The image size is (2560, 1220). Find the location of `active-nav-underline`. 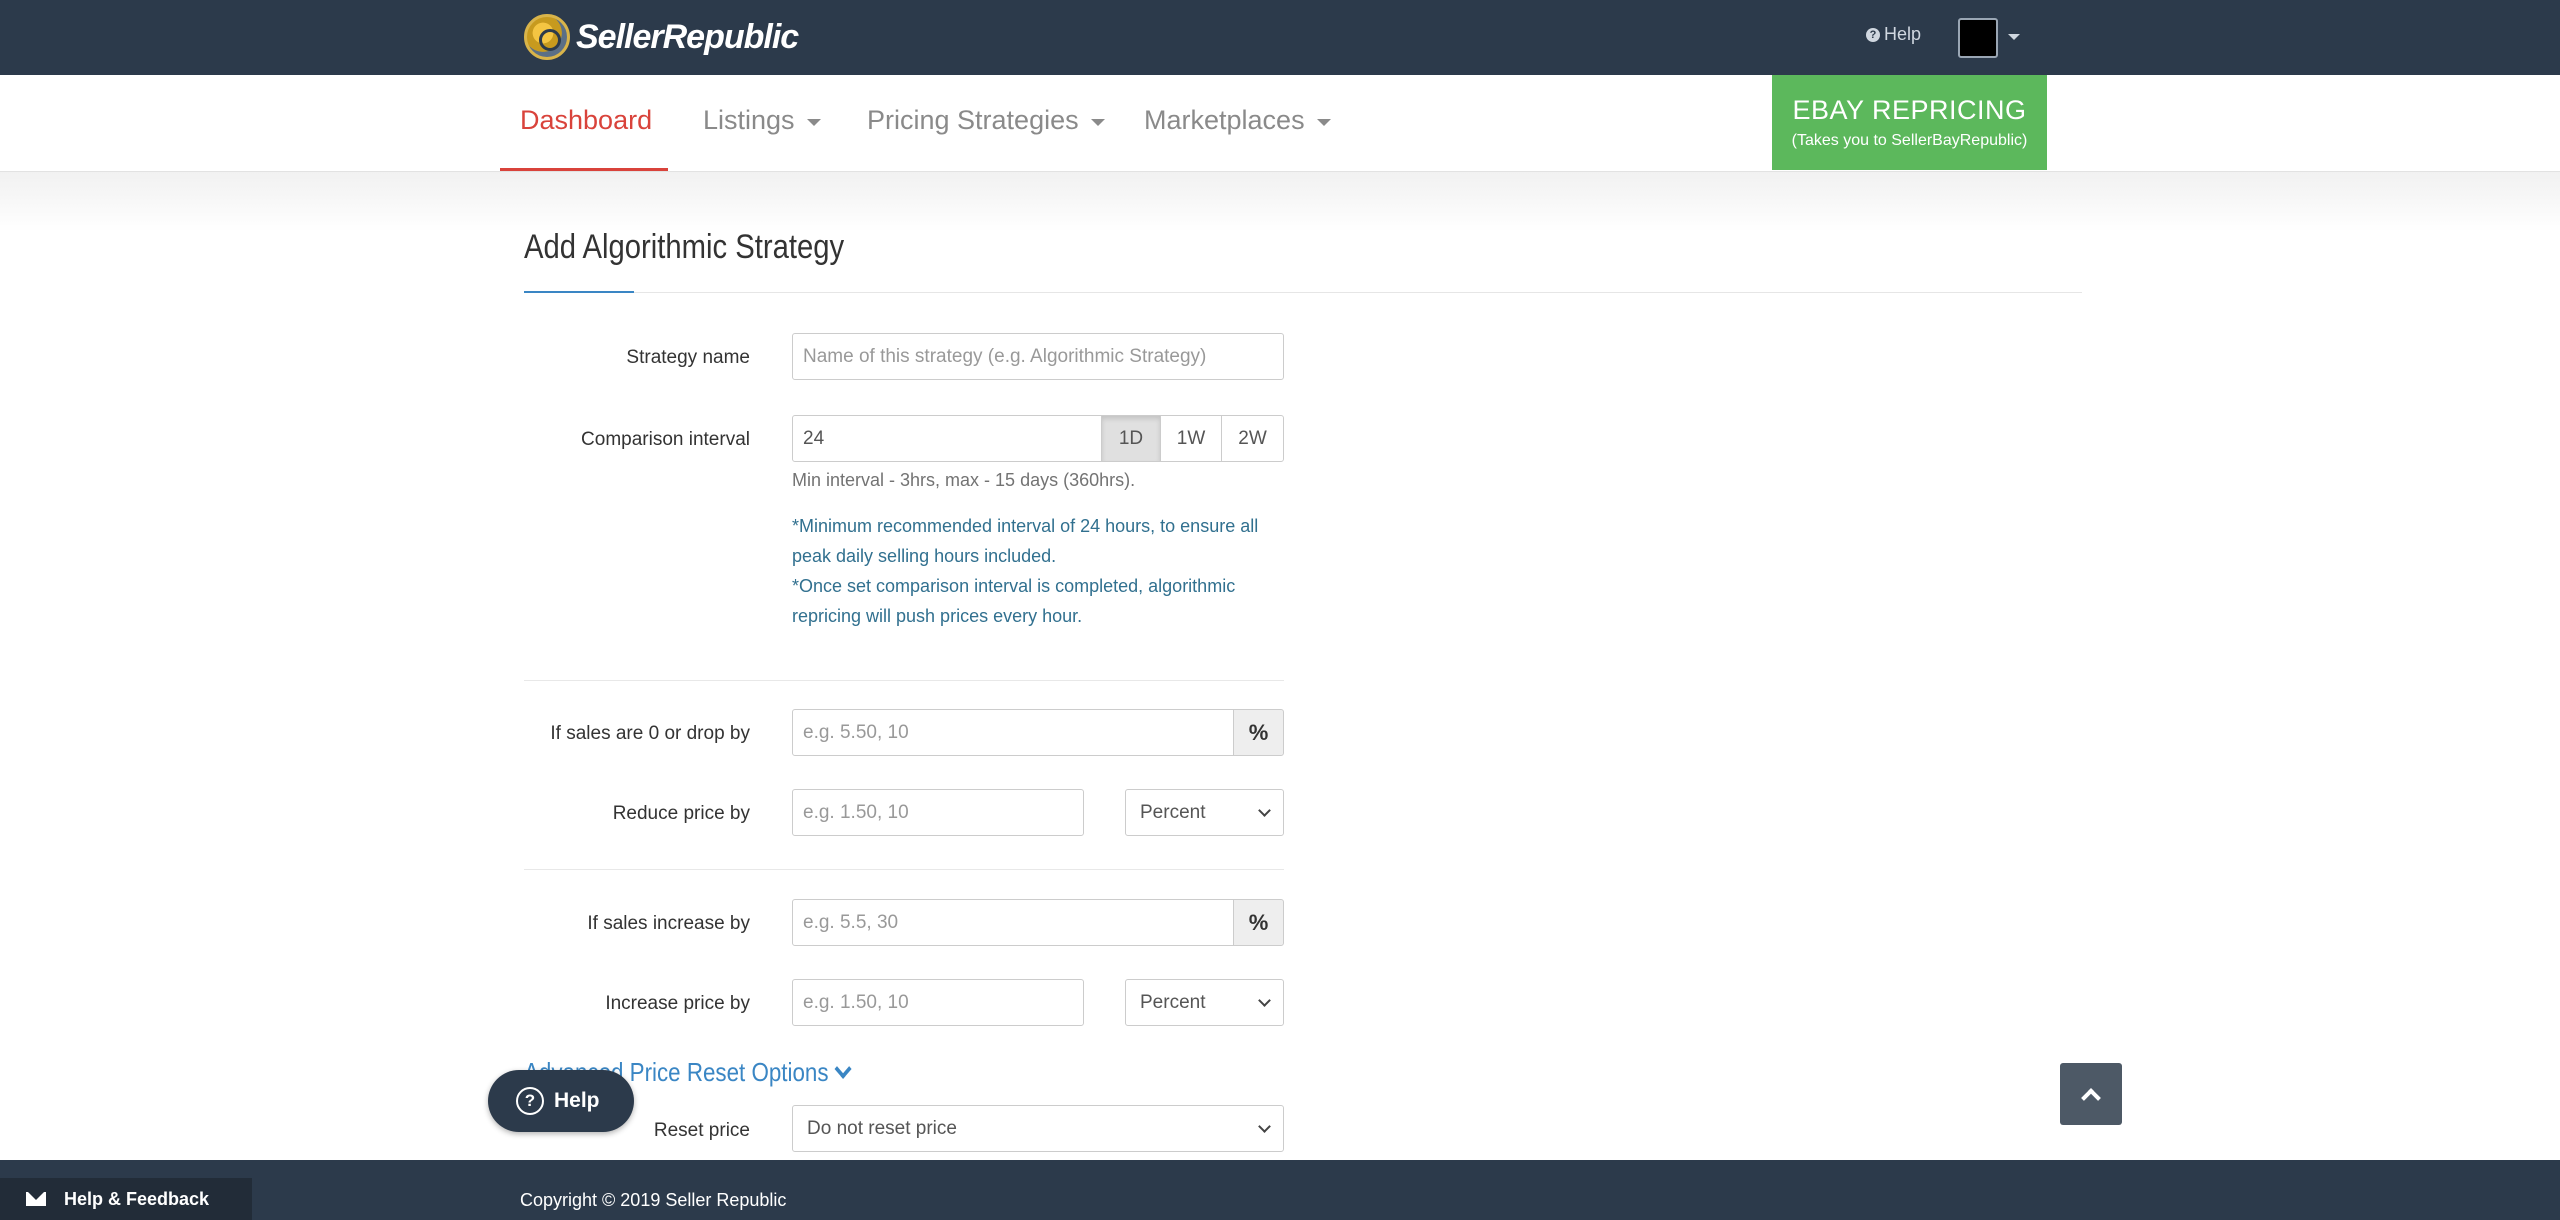

active-nav-underline is located at coordinates (584, 169).